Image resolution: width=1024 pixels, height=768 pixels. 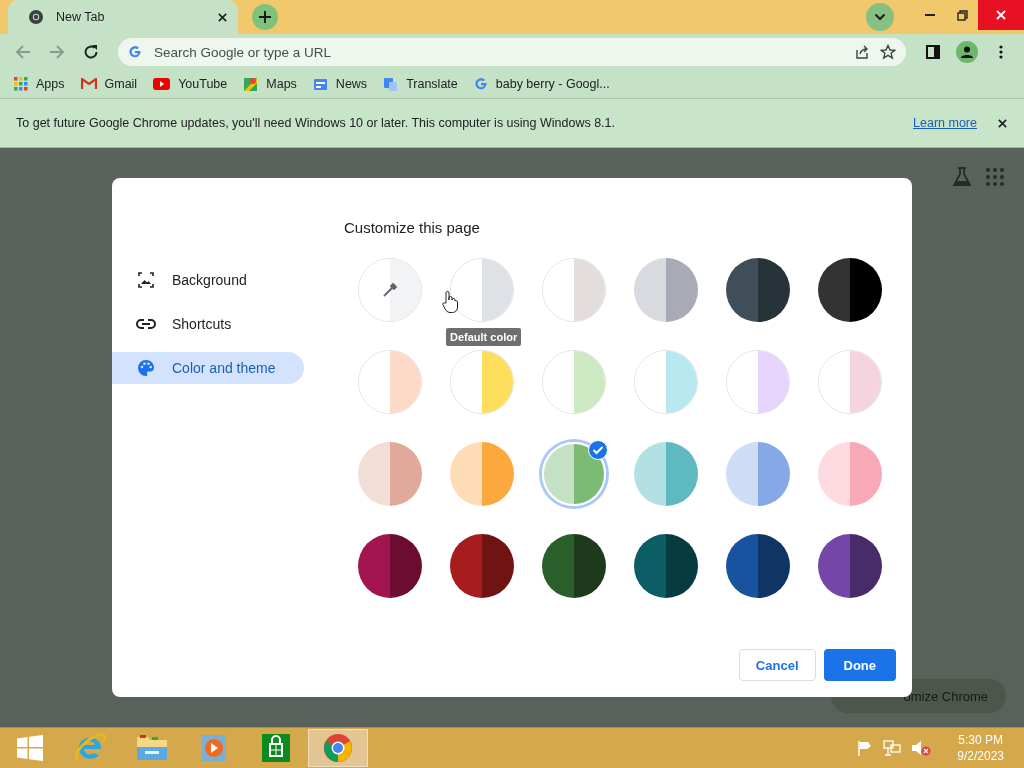 What do you see at coordinates (146, 368) in the screenshot?
I see `palette-icon` at bounding box center [146, 368].